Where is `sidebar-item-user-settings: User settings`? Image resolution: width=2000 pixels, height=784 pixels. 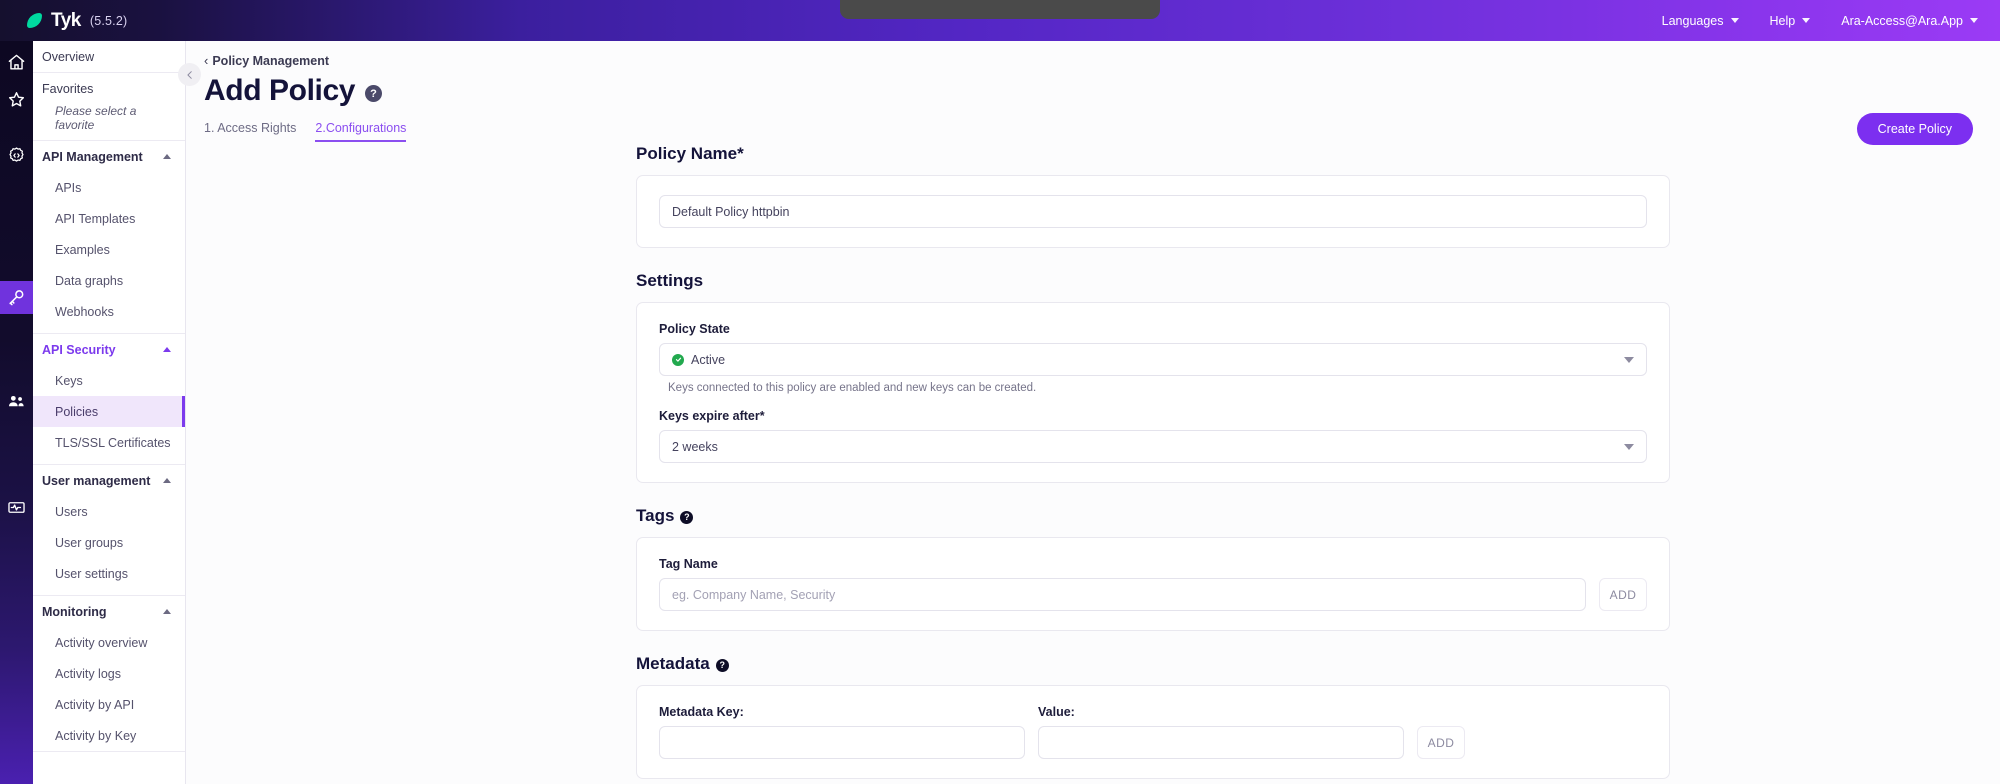 sidebar-item-user-settings: User settings is located at coordinates (109, 573).